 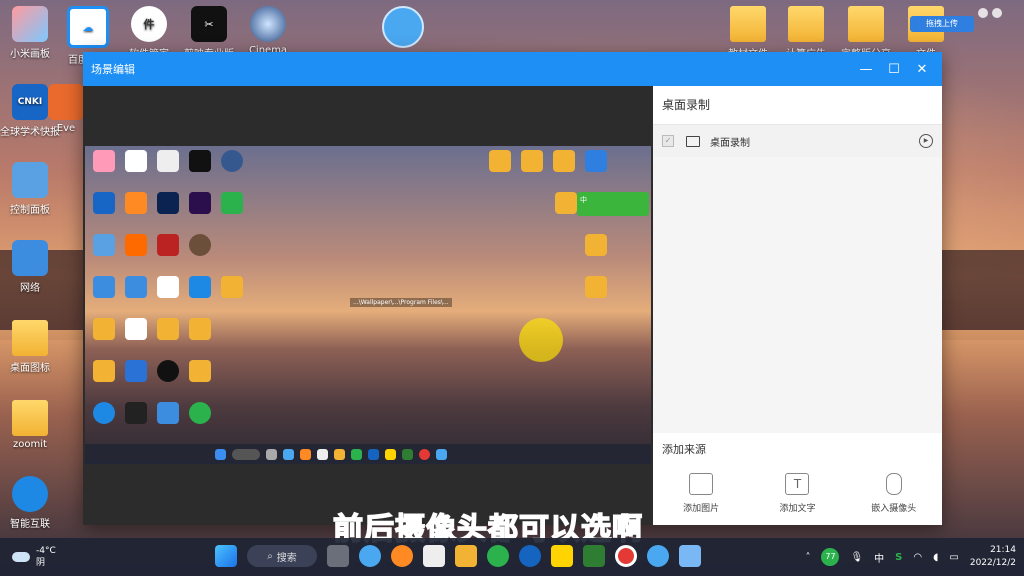 What do you see at coordinates (512, 557) in the screenshot?
I see `taskbar: -4°C 阴 ⌕ 搜索 ˄ 77 🎙 中 S ◠ ◖ ▭ 21:14 2022/` at bounding box center [512, 557].